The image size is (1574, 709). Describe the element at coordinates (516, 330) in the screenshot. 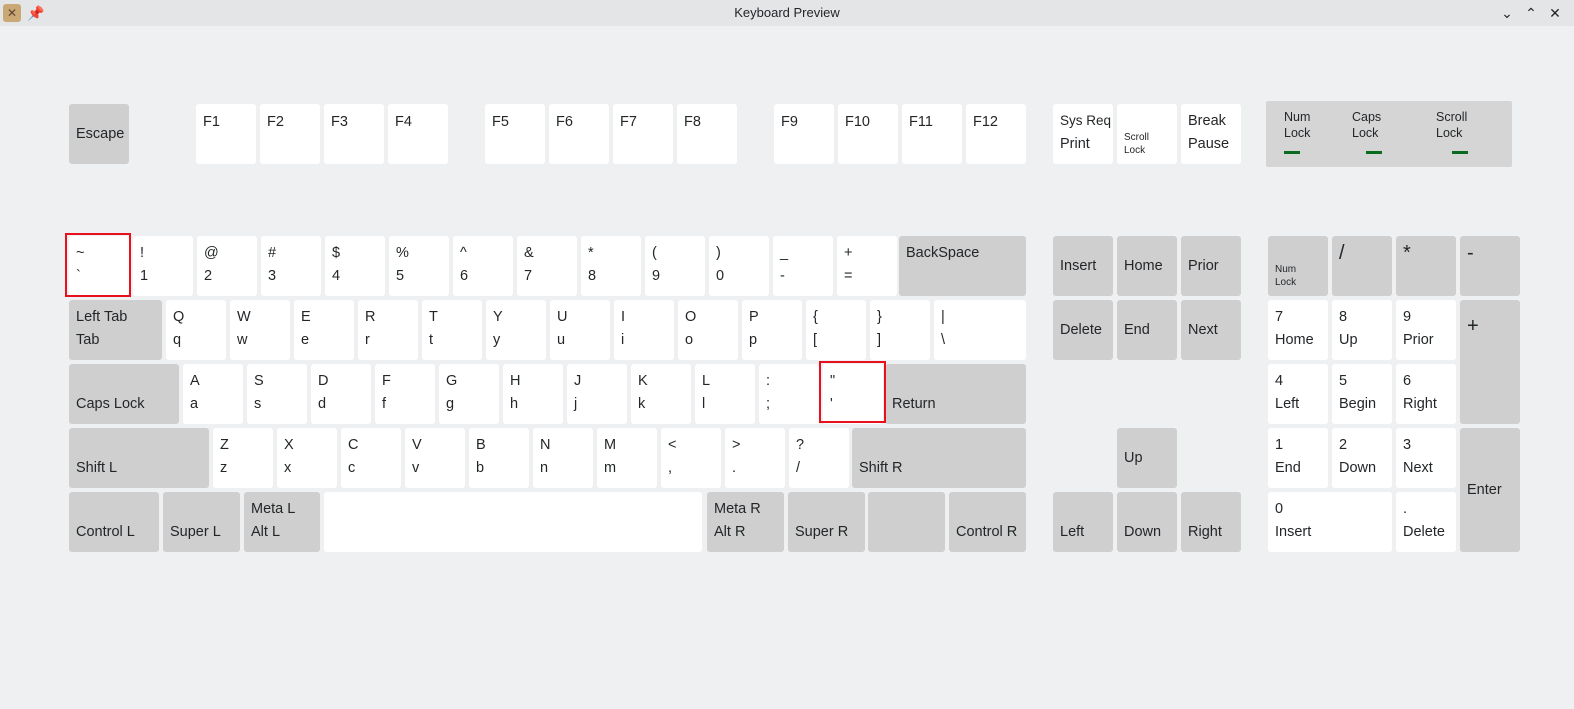

I see `key-y: Yy` at that location.